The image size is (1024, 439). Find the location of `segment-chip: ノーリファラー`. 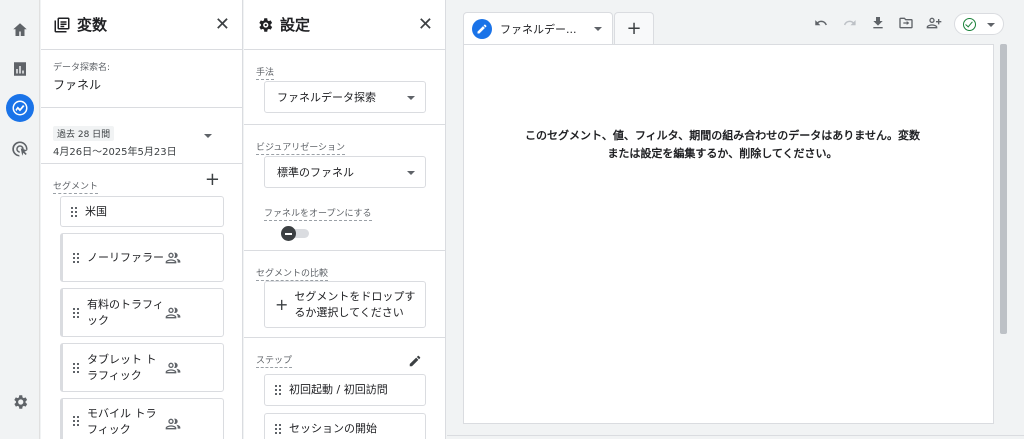

segment-chip: ノーリファラー is located at coordinates (142, 257).